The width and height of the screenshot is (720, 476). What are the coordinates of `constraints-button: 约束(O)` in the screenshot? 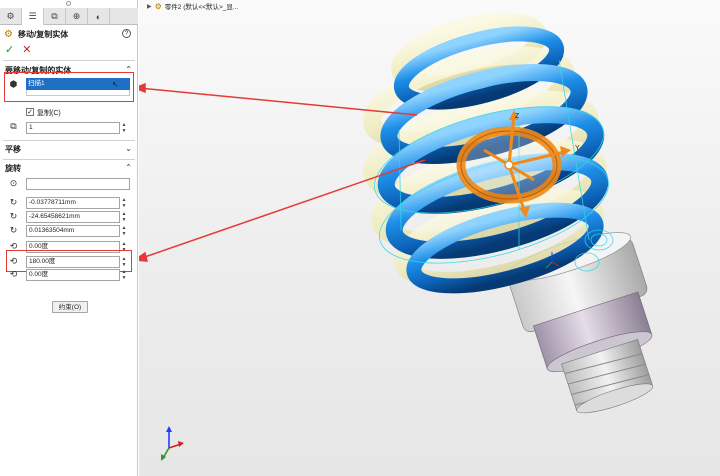 It's located at (70, 307).